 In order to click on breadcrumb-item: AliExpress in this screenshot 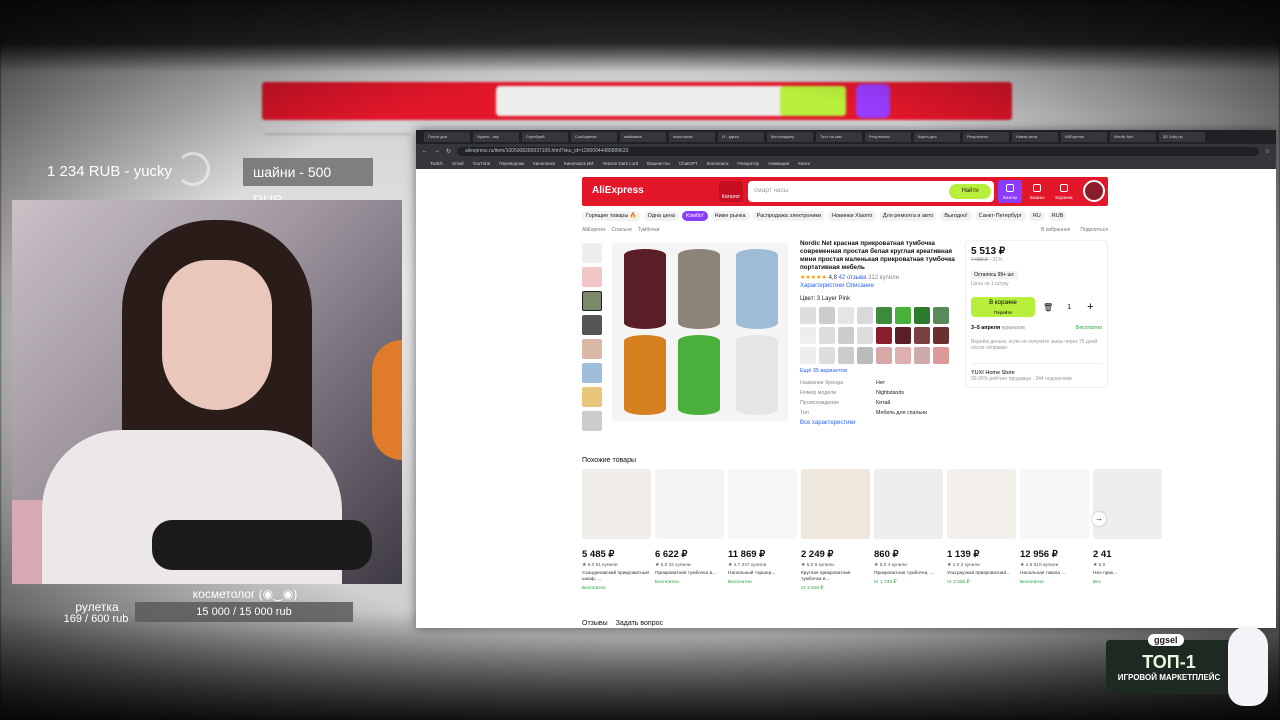, I will do `click(594, 230)`.